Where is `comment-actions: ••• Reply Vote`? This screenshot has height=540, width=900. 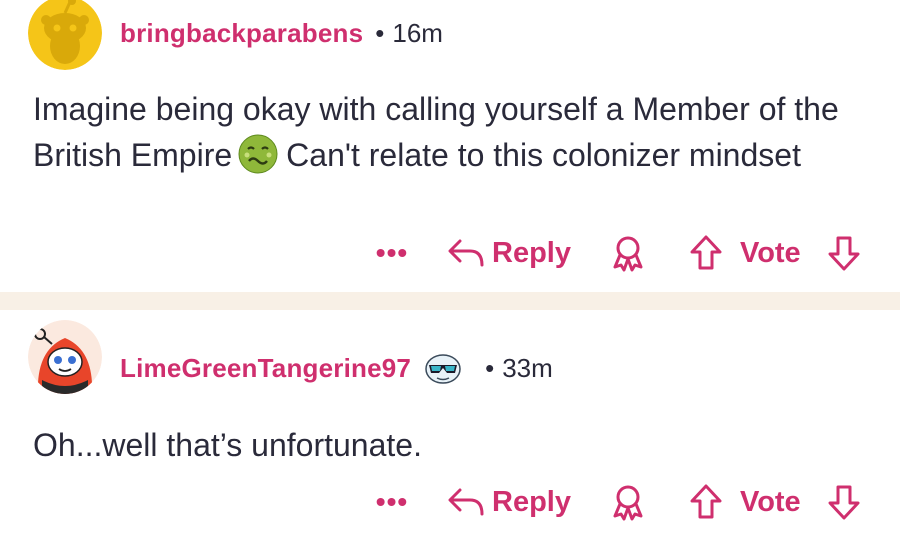
comment-actions: ••• Reply Vote is located at coordinates (450, 502).